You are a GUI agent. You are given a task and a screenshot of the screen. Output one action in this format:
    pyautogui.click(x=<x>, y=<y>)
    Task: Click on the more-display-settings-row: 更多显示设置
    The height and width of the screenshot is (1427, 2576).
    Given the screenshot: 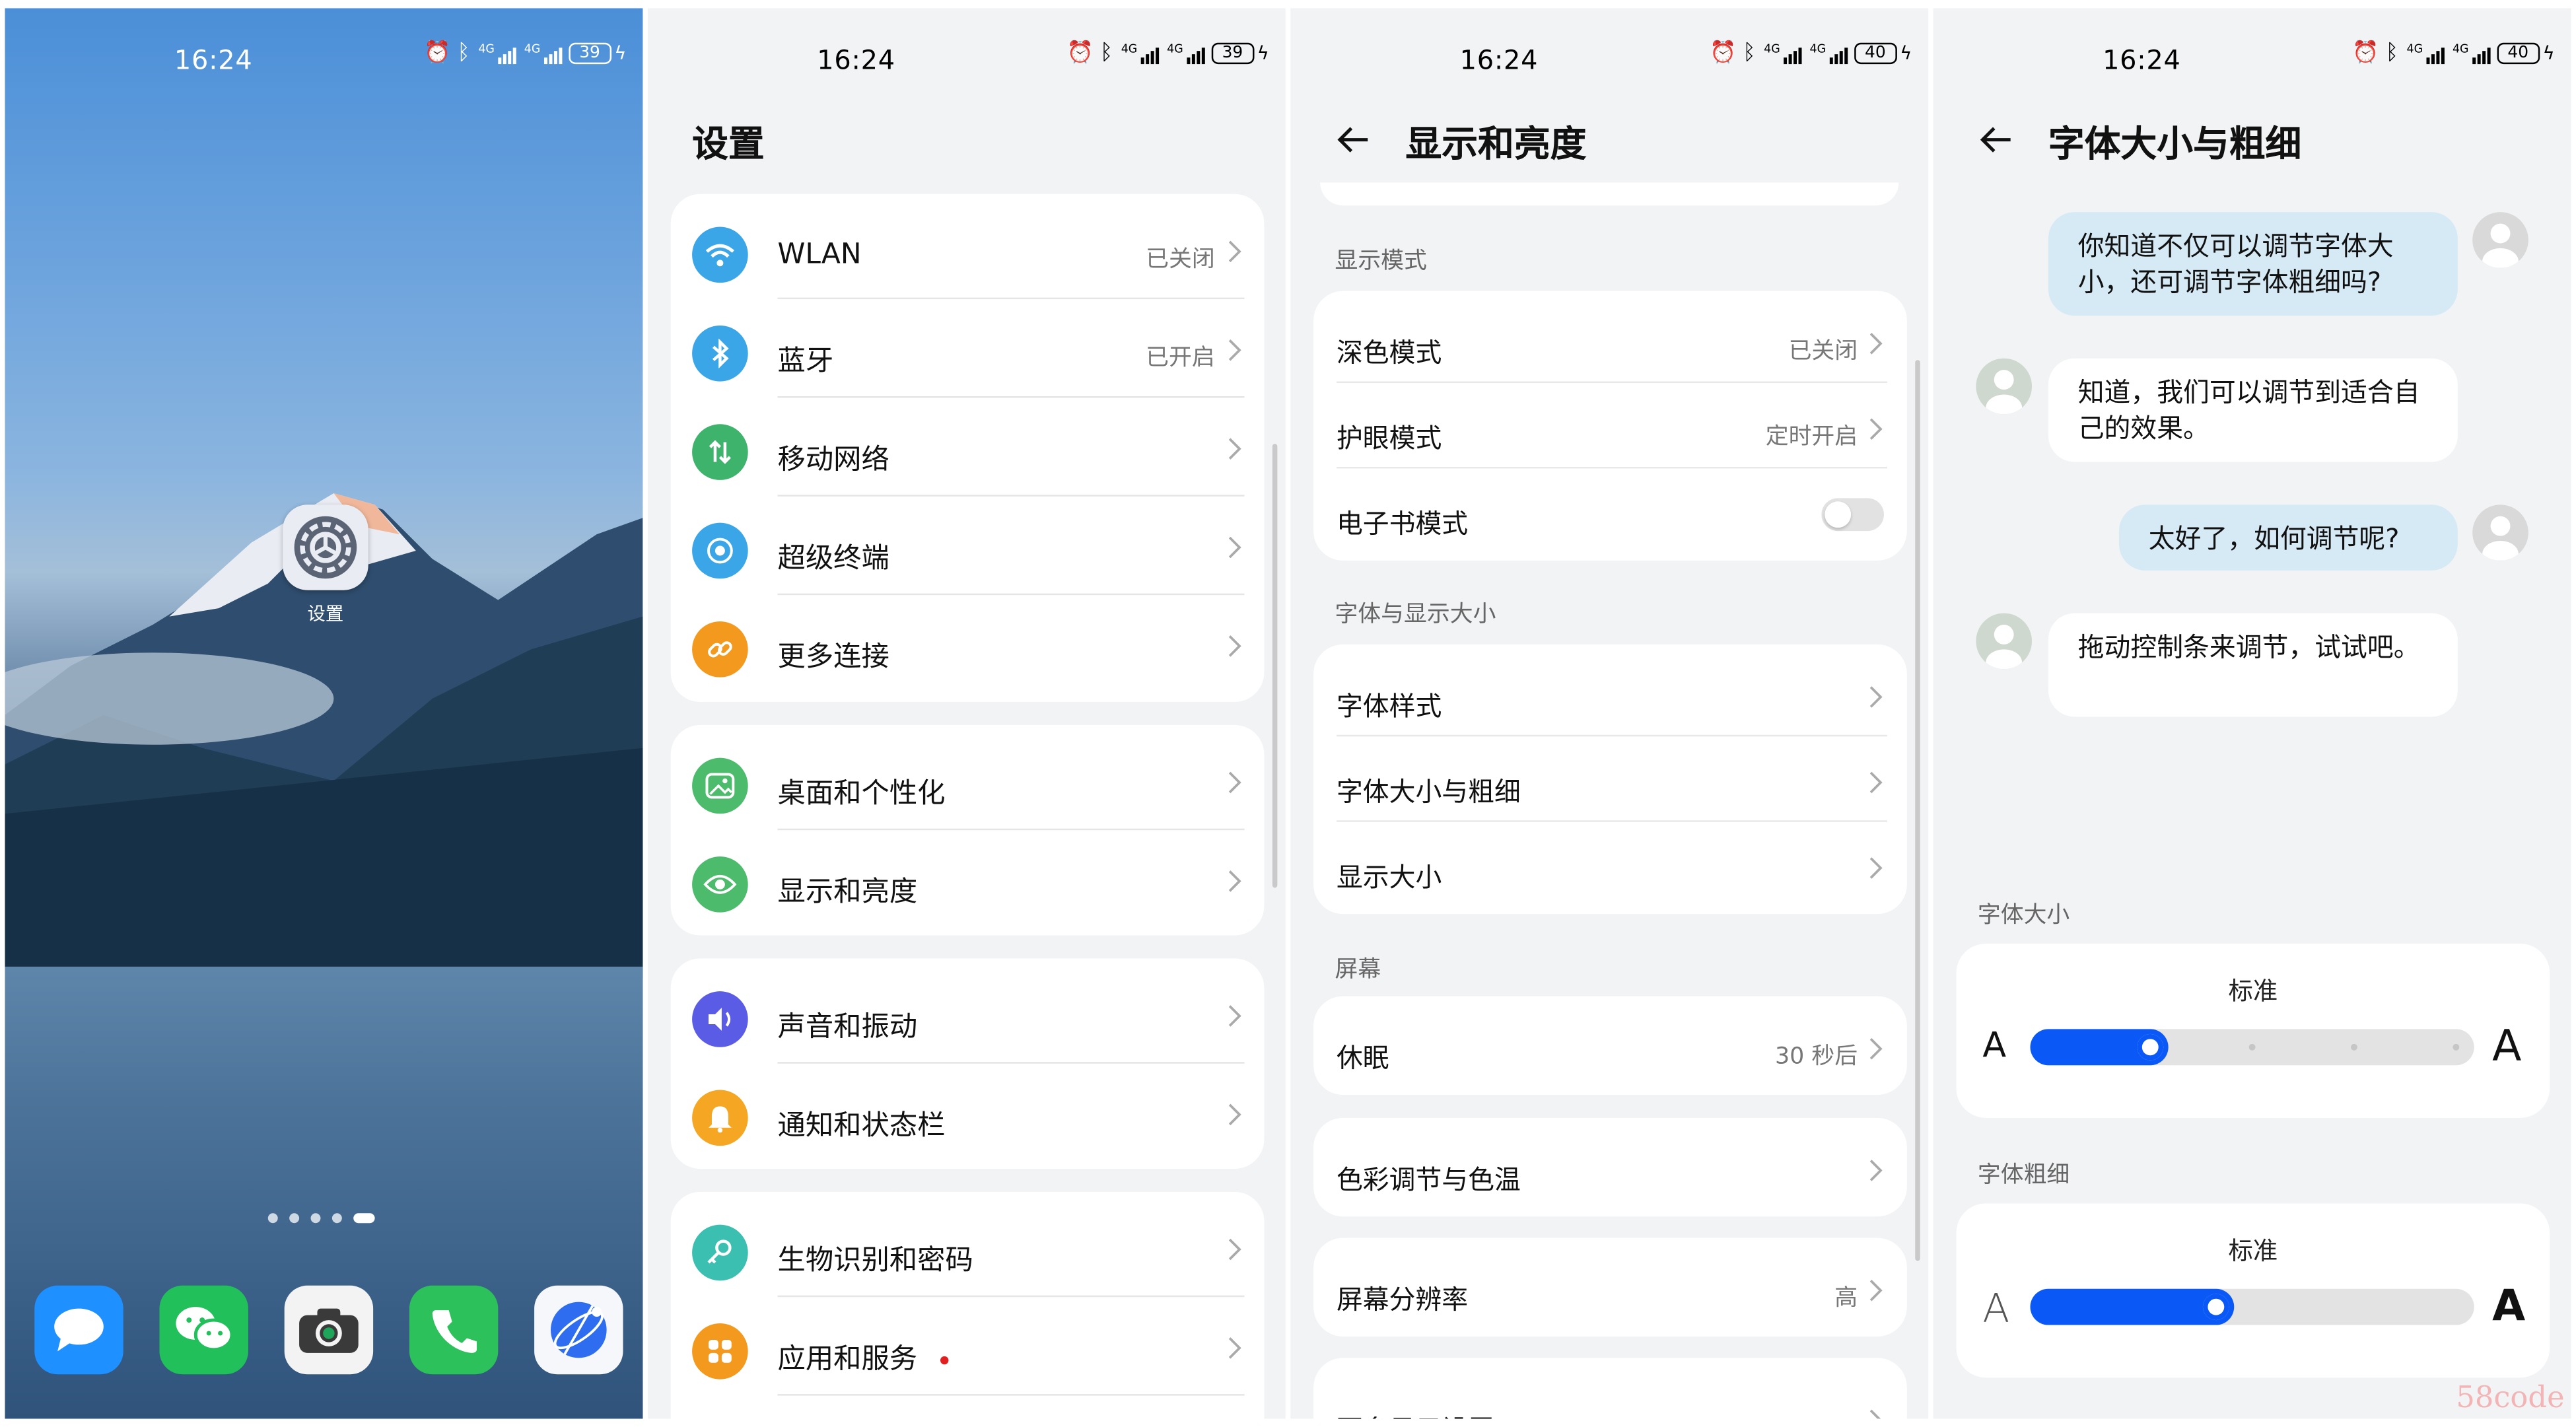 What is the action you would take?
    pyautogui.click(x=1610, y=1397)
    